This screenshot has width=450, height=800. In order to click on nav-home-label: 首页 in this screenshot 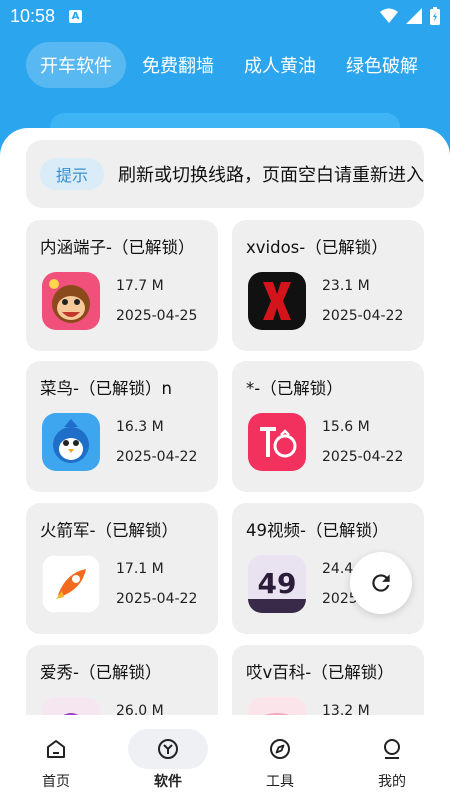, I will do `click(56, 782)`.